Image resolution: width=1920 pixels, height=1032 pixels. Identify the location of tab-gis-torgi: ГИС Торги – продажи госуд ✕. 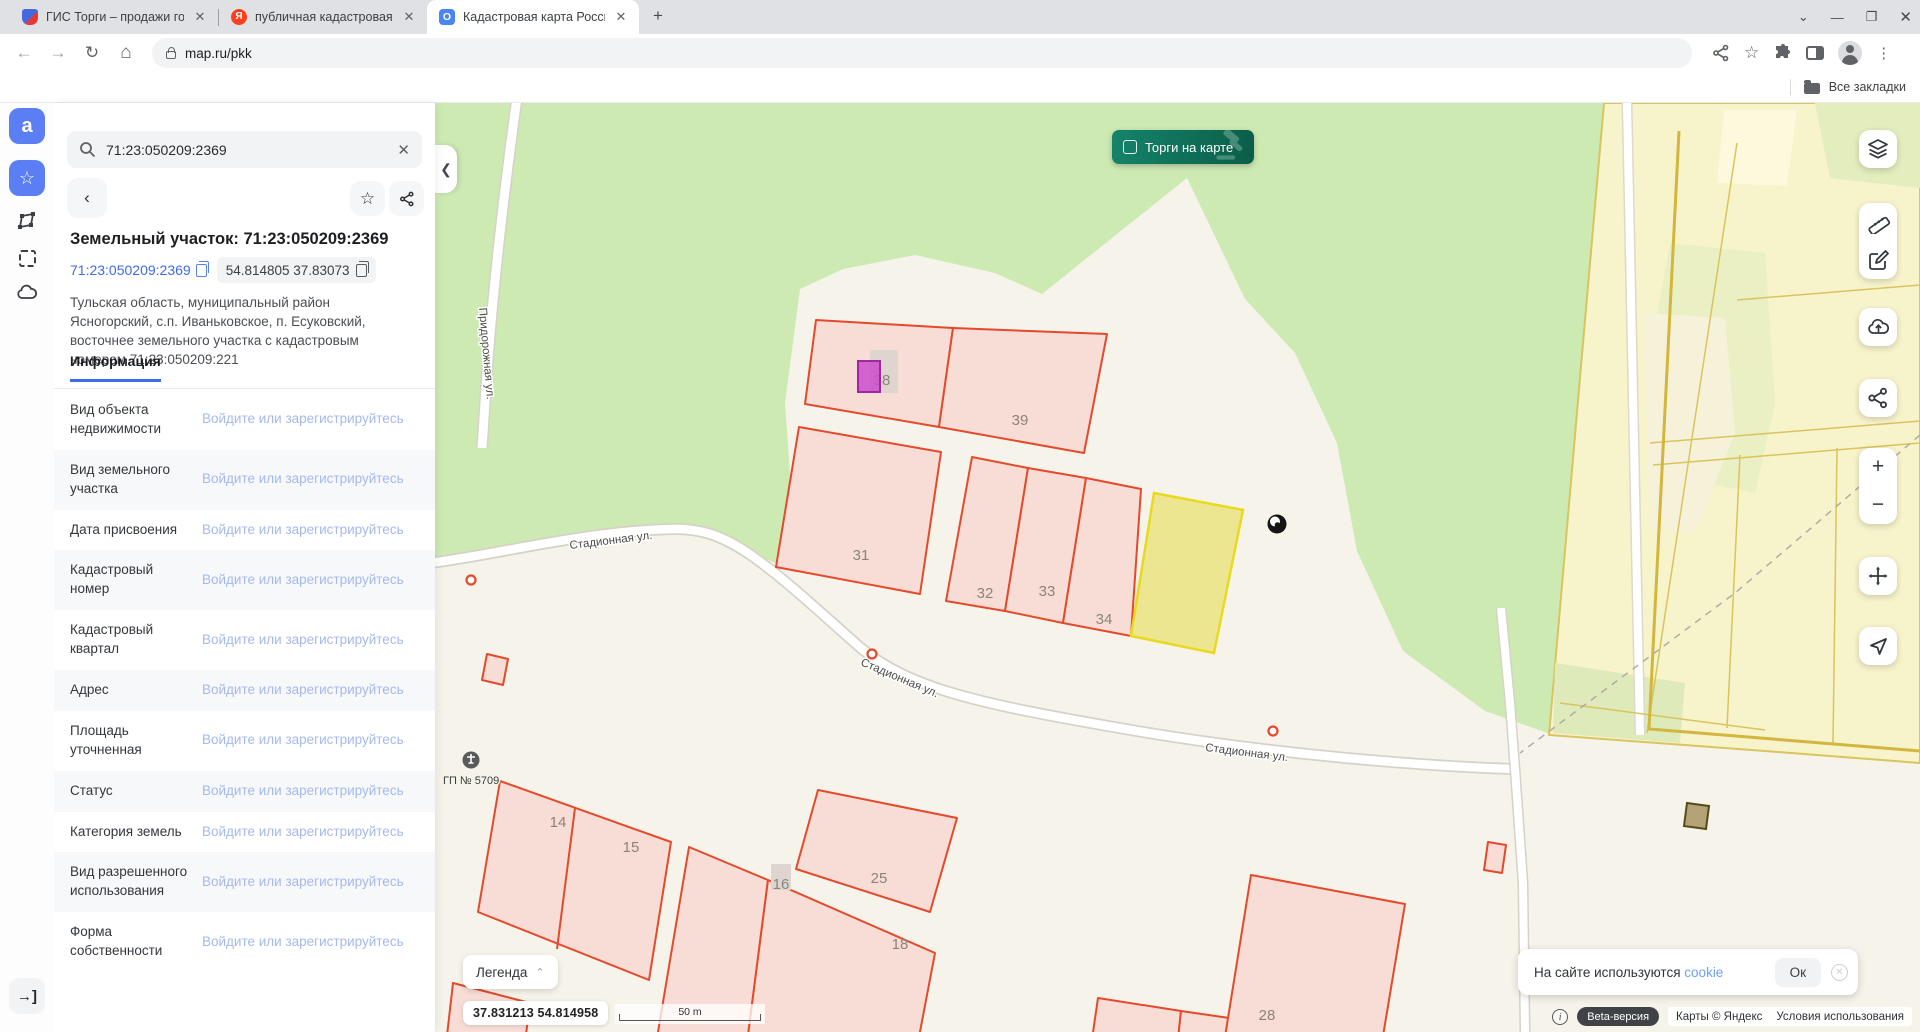
(114, 17).